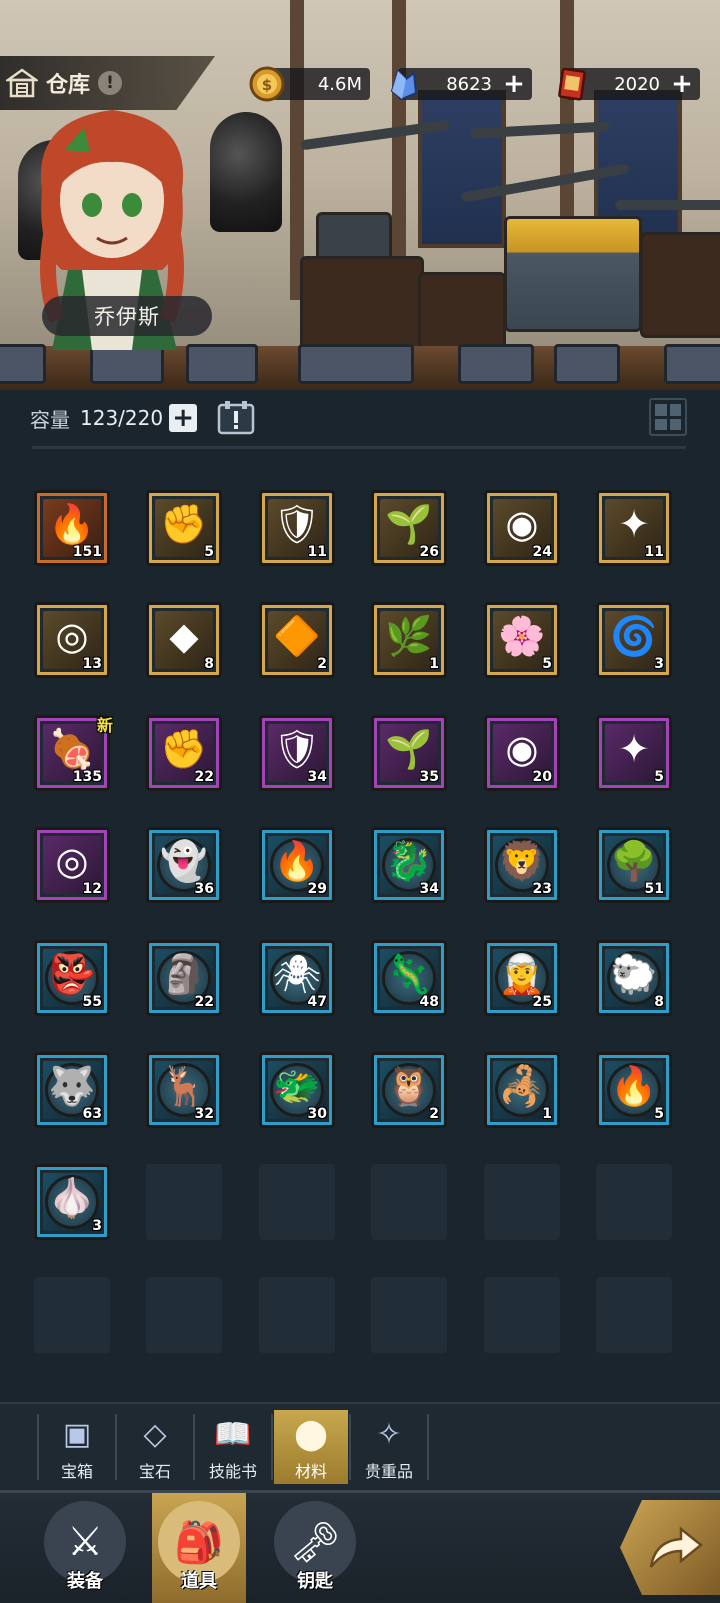  What do you see at coordinates (668, 417) in the screenshot?
I see `grid-view-toggle` at bounding box center [668, 417].